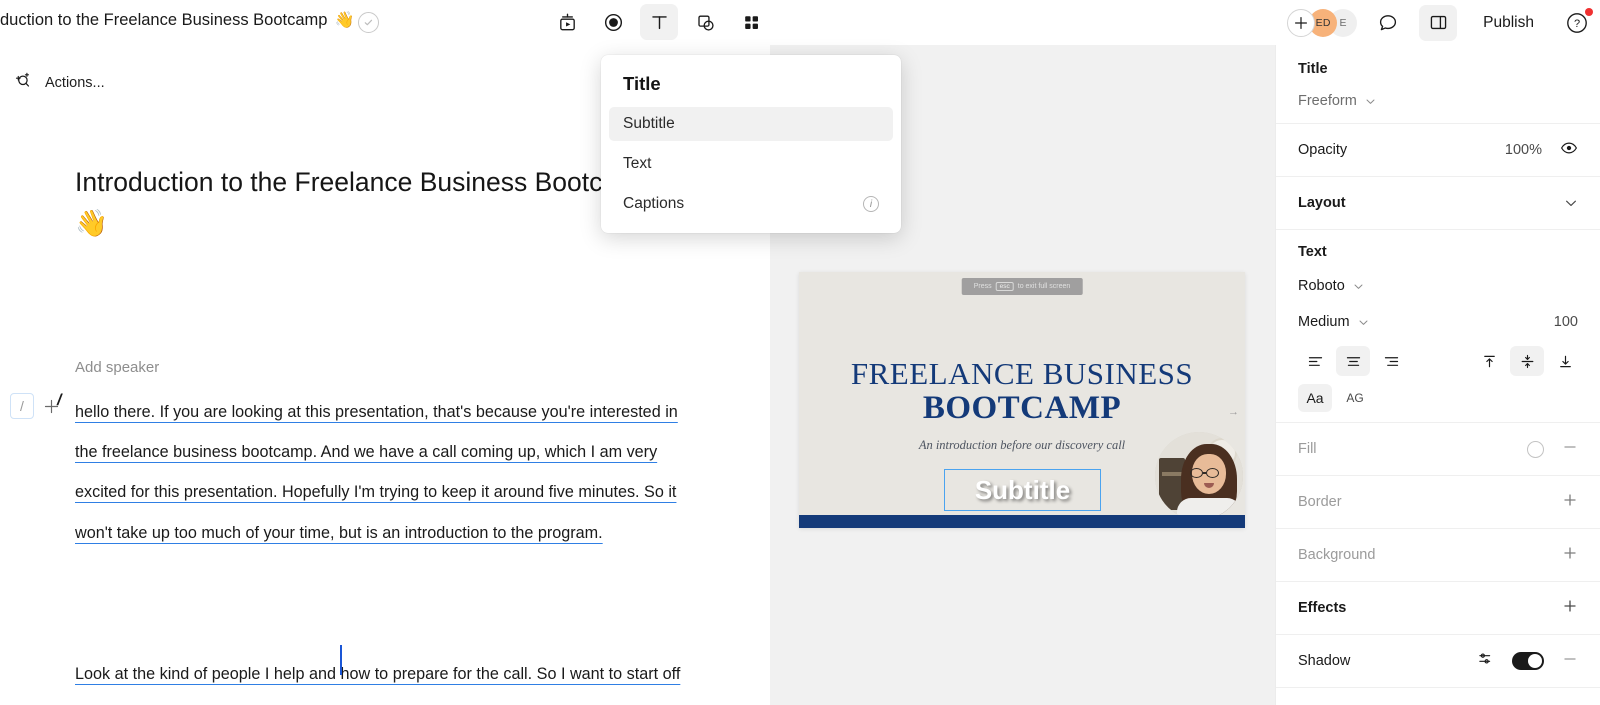 The height and width of the screenshot is (705, 1600). I want to click on esc-banner-suffix: to exit full screen, so click(1044, 286).